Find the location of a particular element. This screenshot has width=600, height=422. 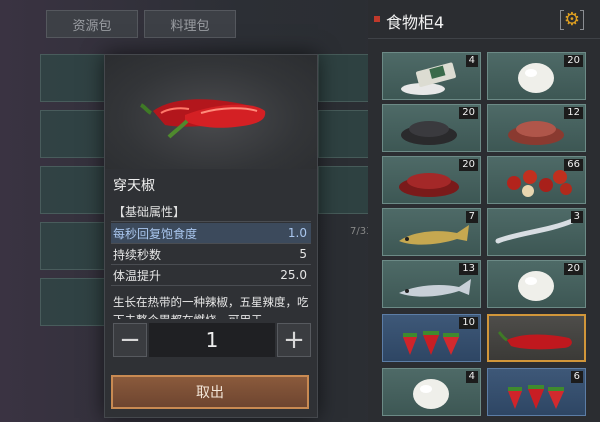

item-count: 66 is located at coordinates (573, 165).